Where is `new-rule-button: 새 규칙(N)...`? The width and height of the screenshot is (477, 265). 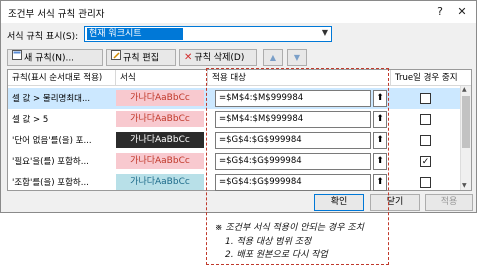 new-rule-button: 새 규칙(N)... is located at coordinates (55, 57).